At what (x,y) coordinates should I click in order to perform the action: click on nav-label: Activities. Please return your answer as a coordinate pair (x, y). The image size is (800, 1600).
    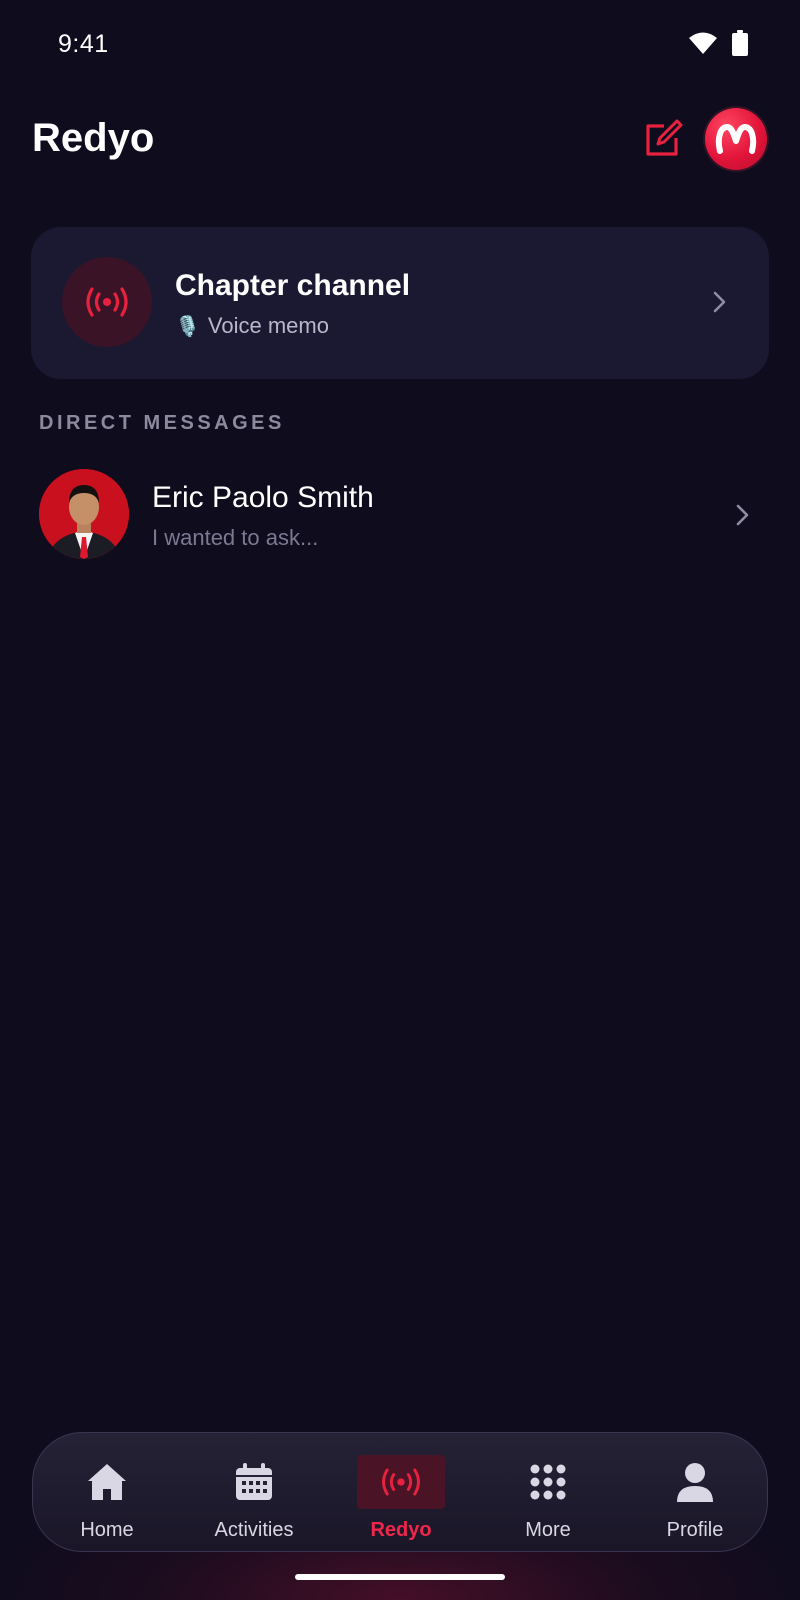
    Looking at the image, I should click on (254, 1530).